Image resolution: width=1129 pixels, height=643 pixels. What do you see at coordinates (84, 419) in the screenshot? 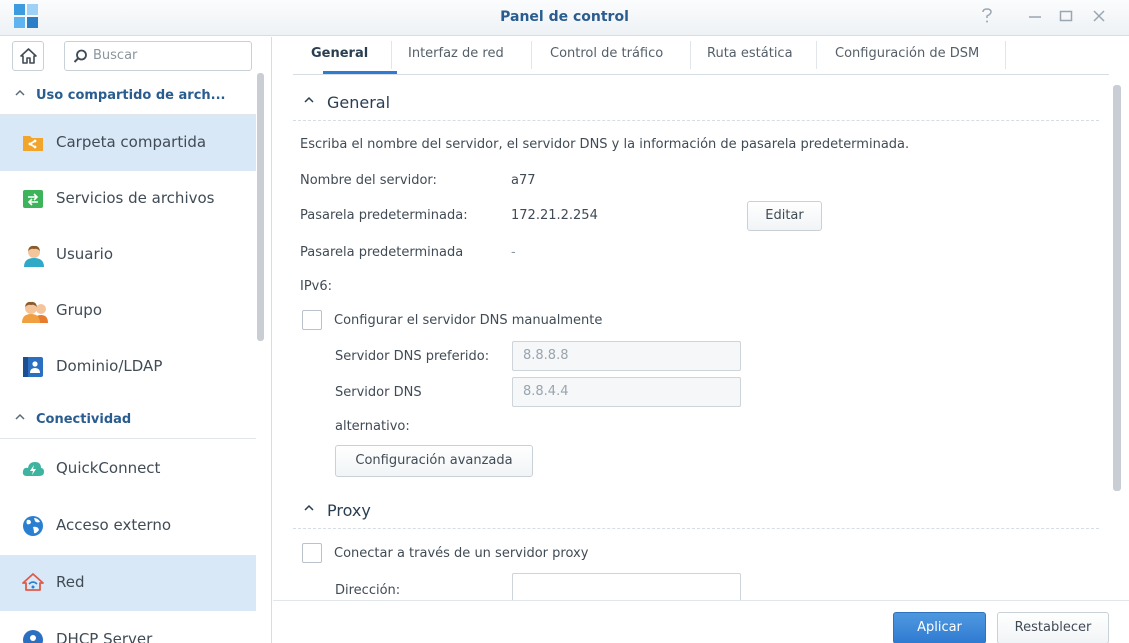
I see `section-label: Conectividad` at bounding box center [84, 419].